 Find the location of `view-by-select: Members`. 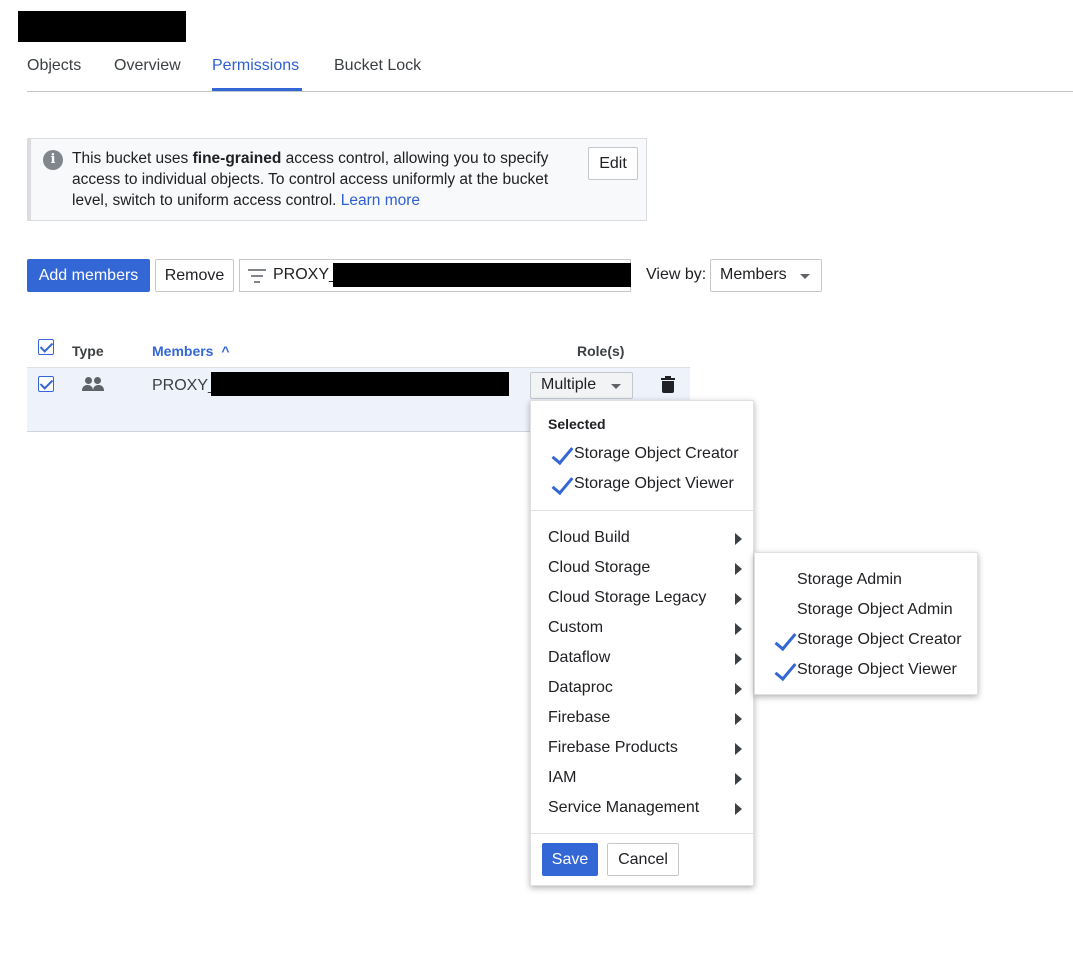

view-by-select: Members is located at coordinates (766, 275).